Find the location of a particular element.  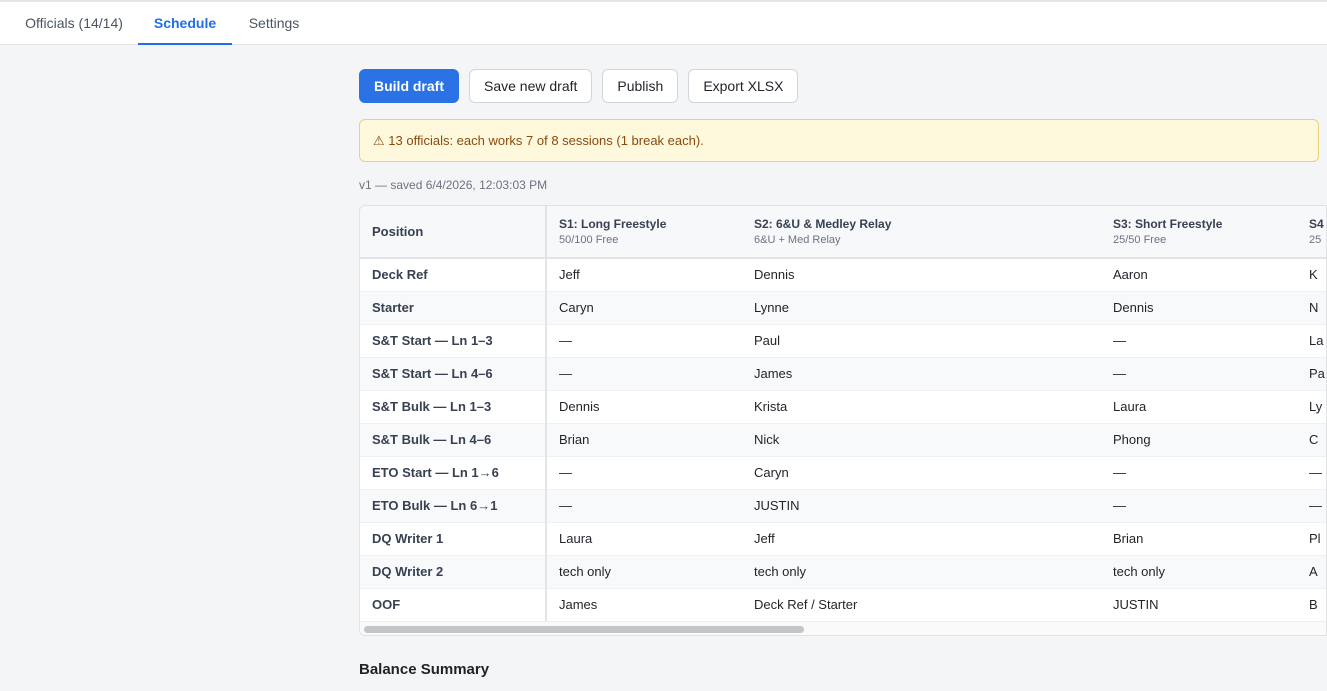

table-row: ETO Bulk — Ln 6→1— JUSTIN — — is located at coordinates (843, 506).